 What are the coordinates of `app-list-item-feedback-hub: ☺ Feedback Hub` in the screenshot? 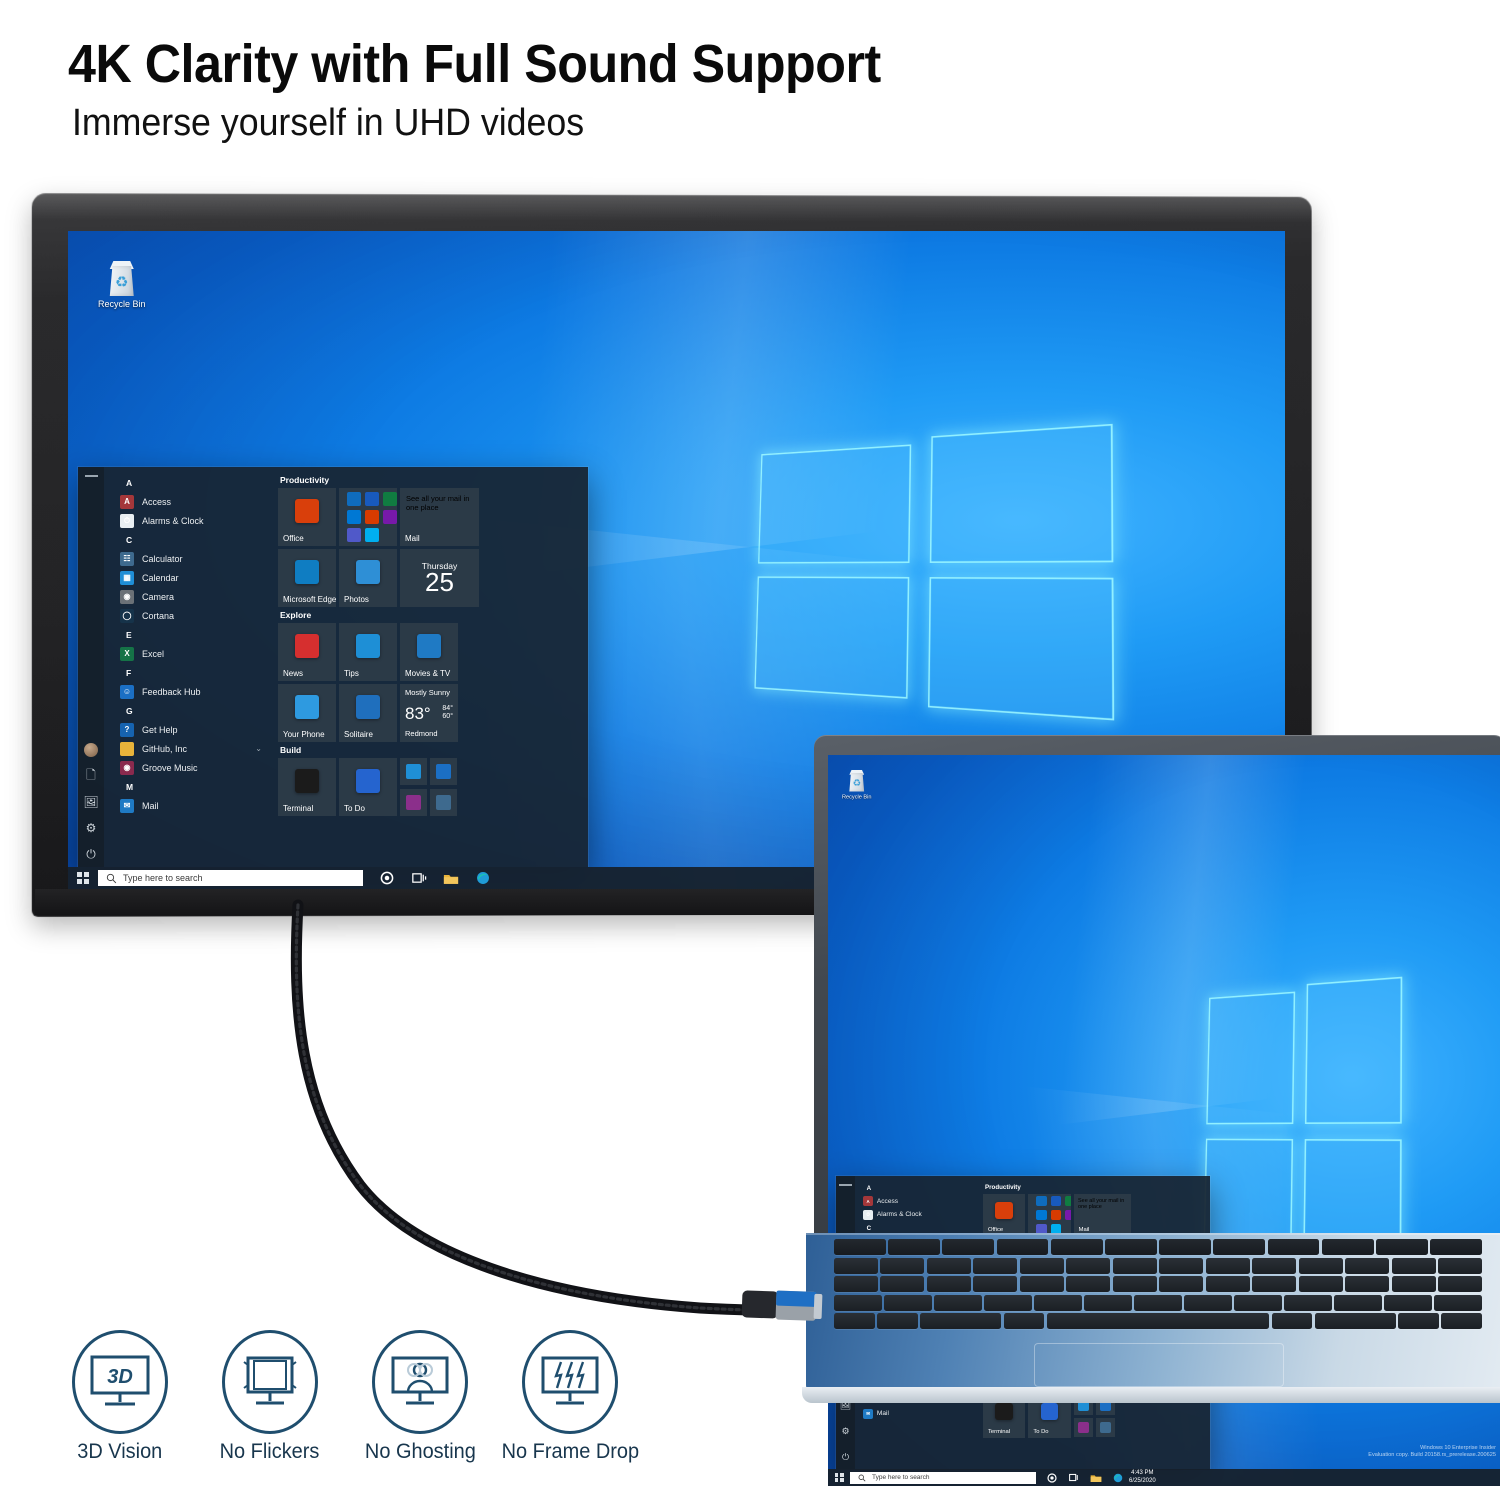 It's located at (189, 691).